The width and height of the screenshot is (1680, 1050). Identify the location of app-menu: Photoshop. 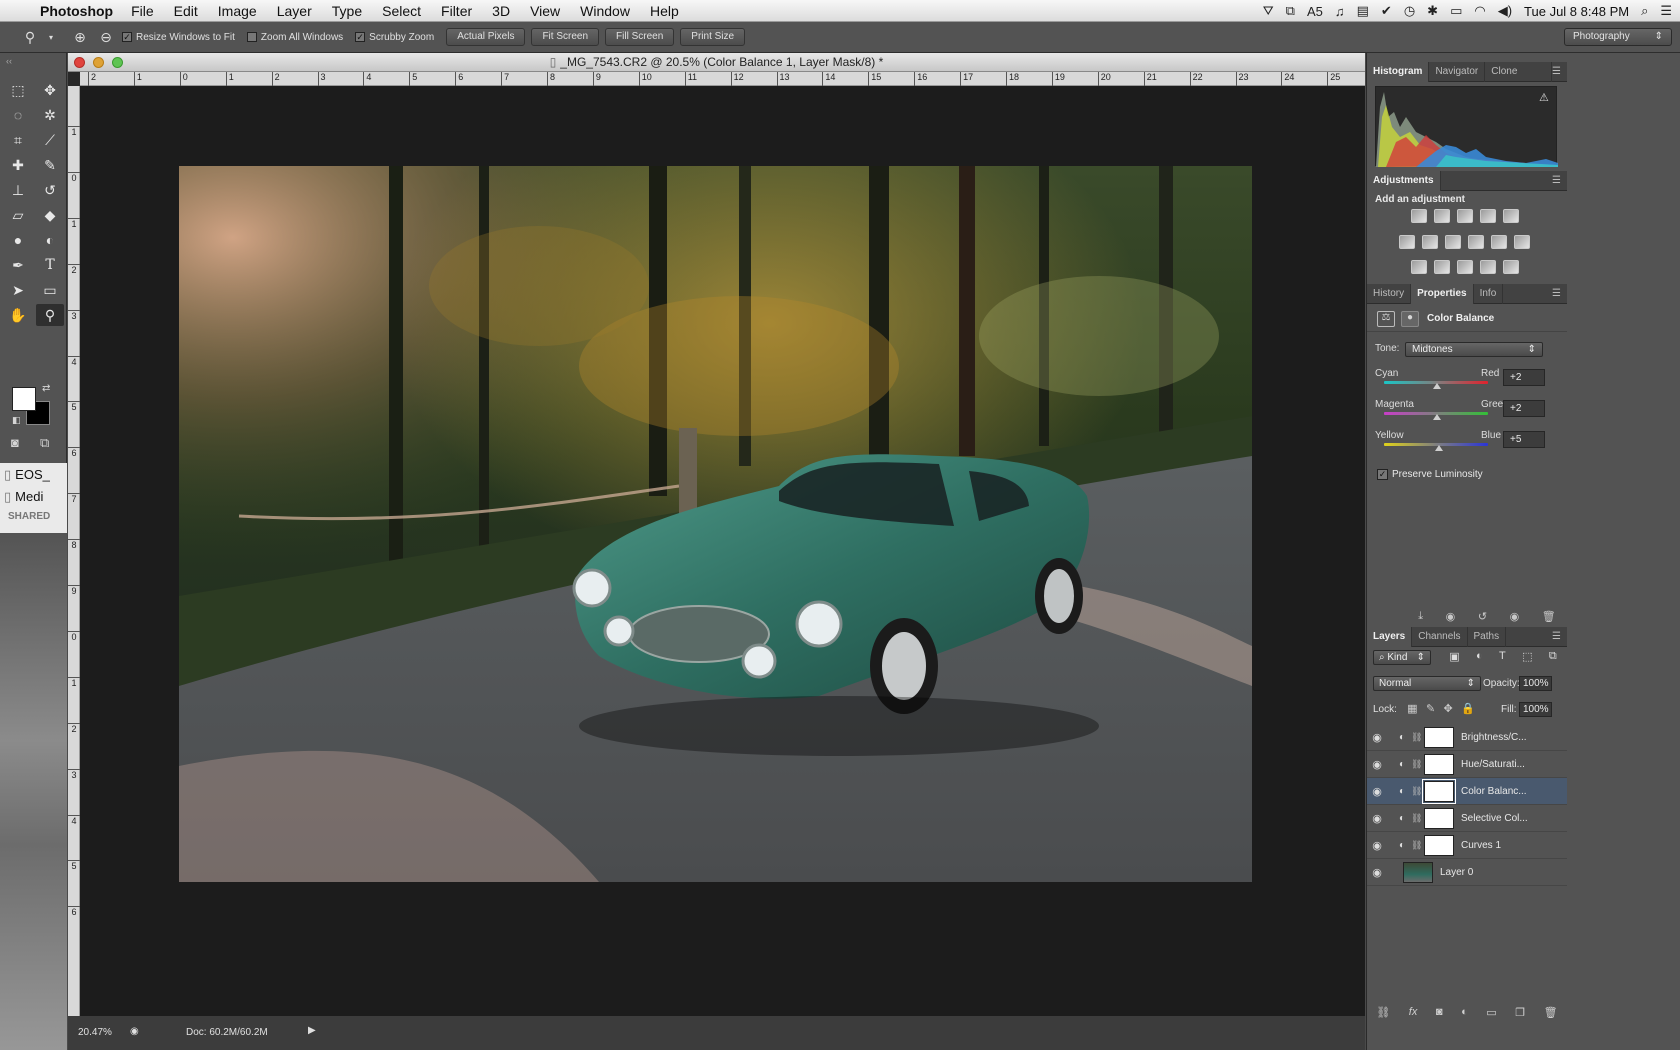
(76, 11).